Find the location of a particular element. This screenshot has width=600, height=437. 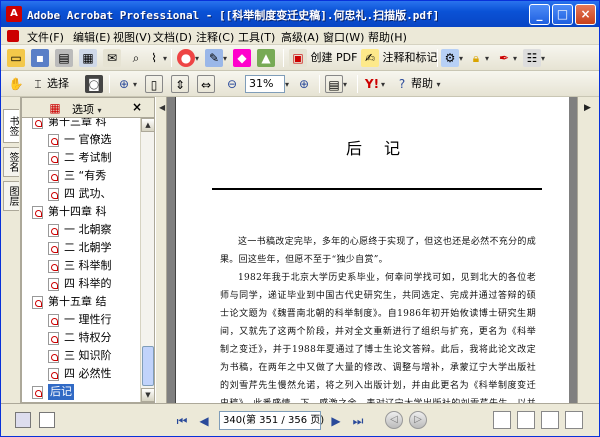

bookmark-item: 四 必然性 is located at coordinates (81, 374).